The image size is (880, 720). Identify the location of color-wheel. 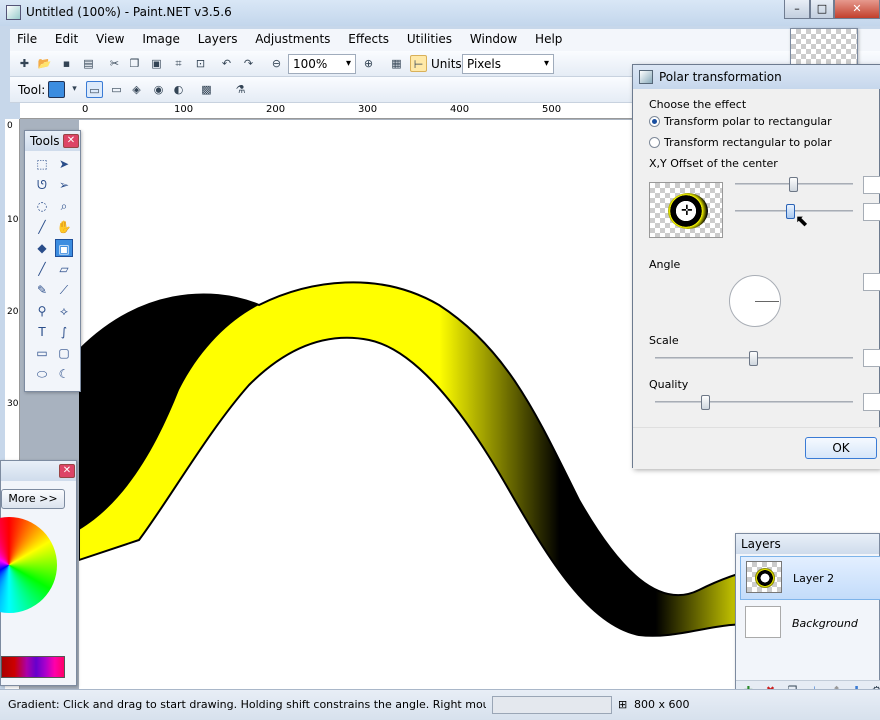
(28, 565).